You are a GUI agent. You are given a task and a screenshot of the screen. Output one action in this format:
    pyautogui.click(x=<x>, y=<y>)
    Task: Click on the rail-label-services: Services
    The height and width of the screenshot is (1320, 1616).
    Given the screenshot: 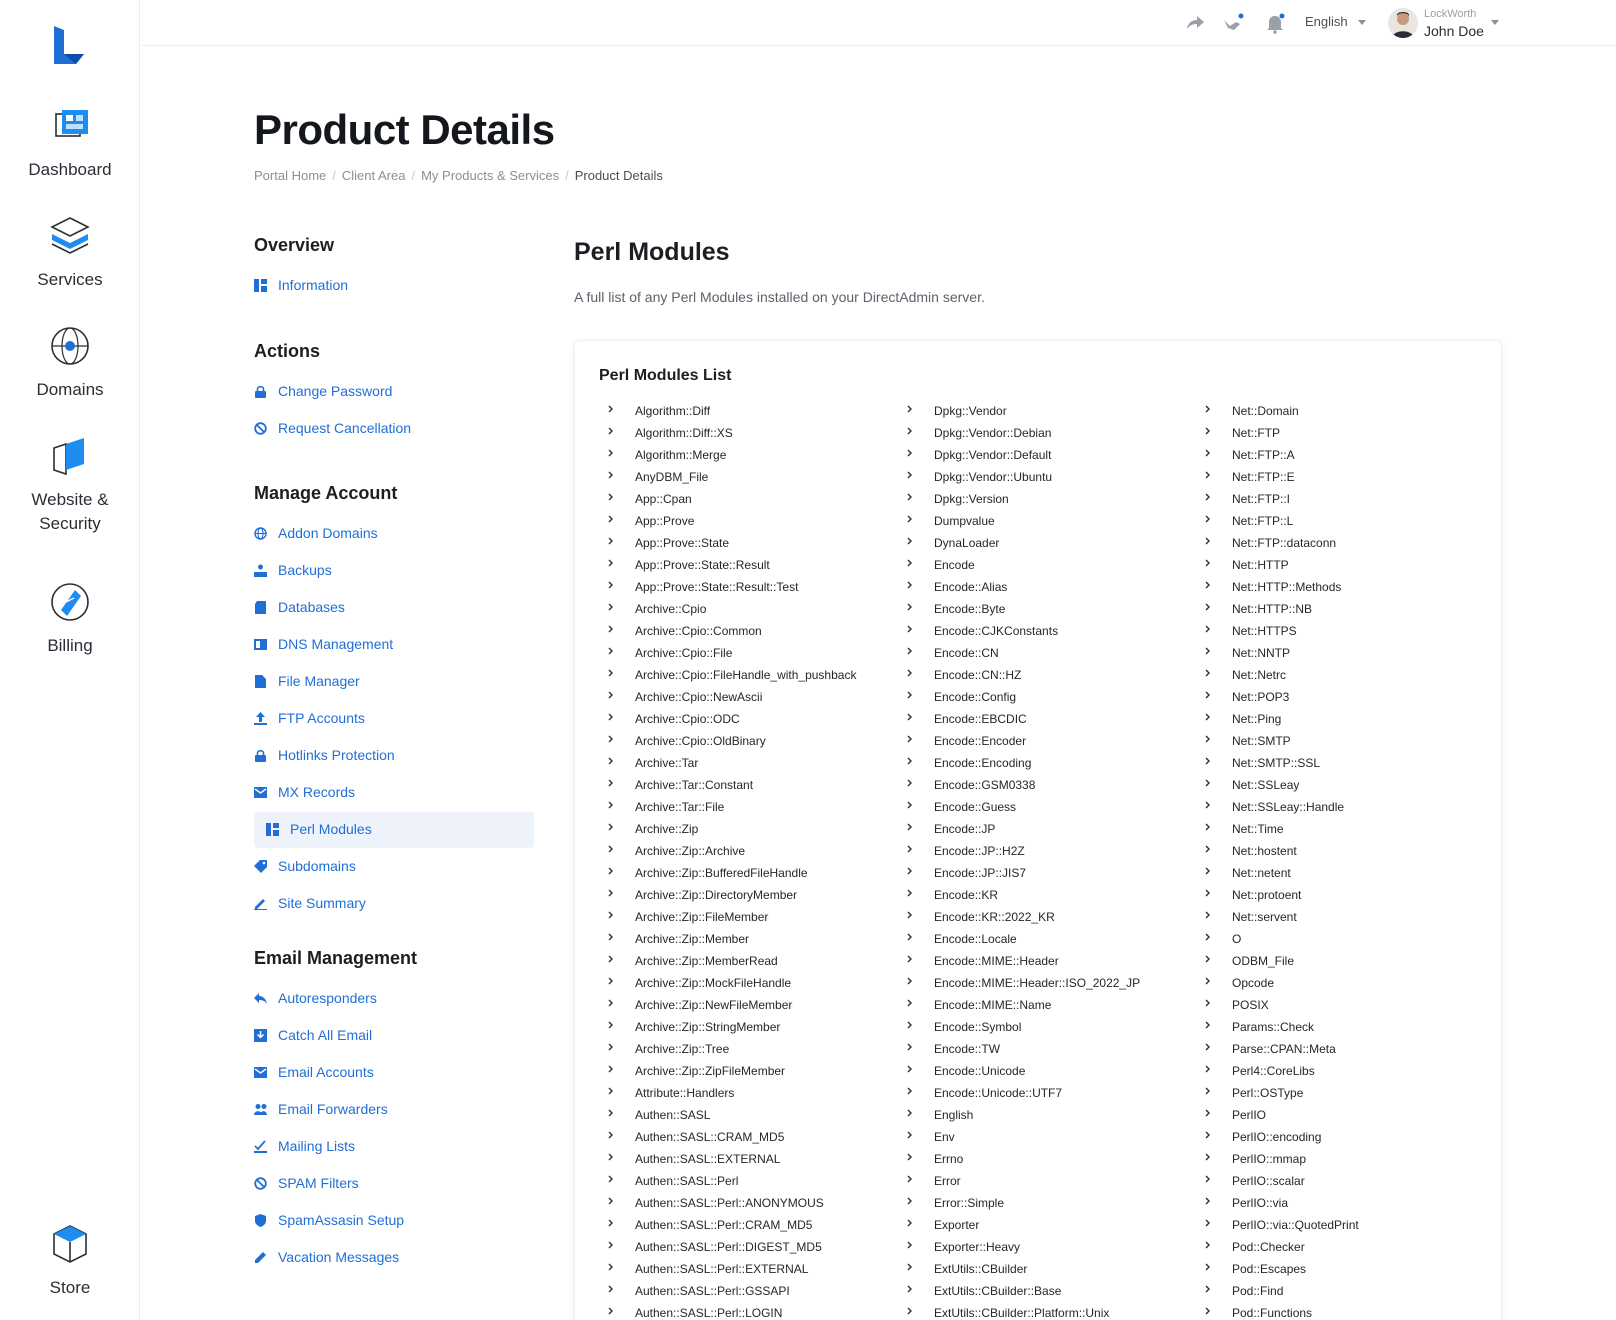 What is the action you would take?
    pyautogui.click(x=70, y=279)
    